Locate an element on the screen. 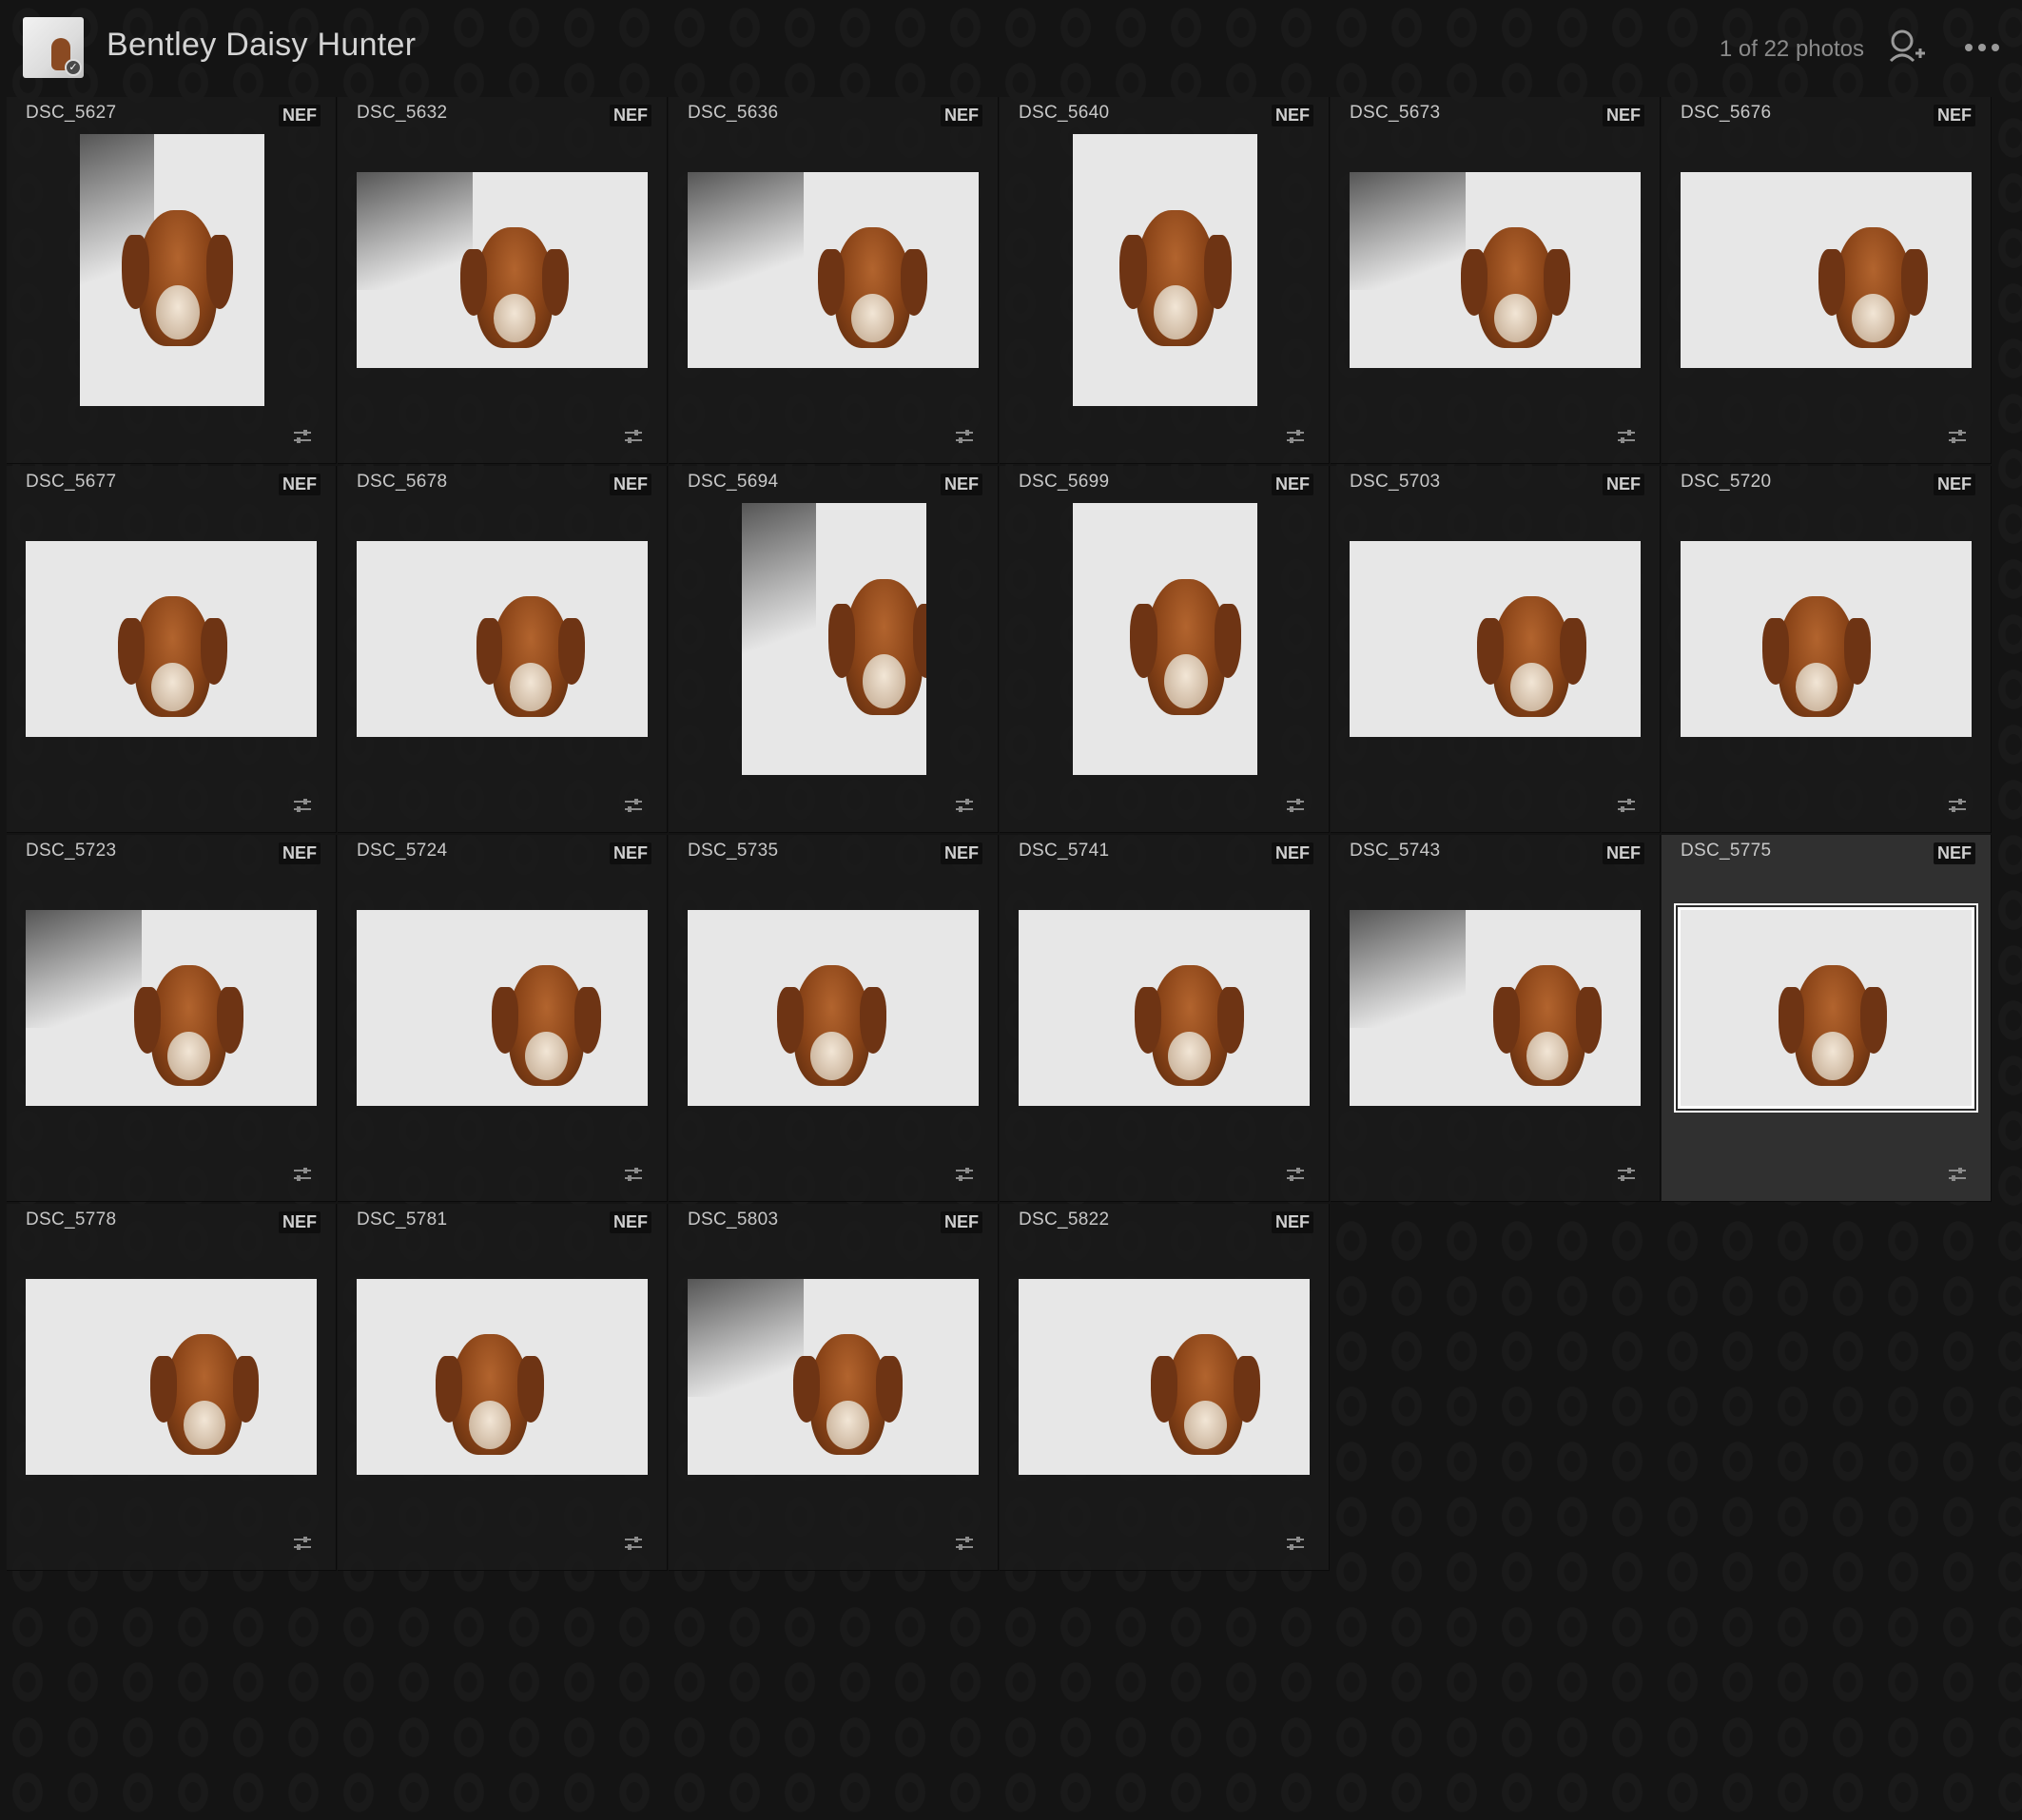 This screenshot has width=2022, height=1820. photo-tile: DSC_5724 NEF is located at coordinates (503, 1019).